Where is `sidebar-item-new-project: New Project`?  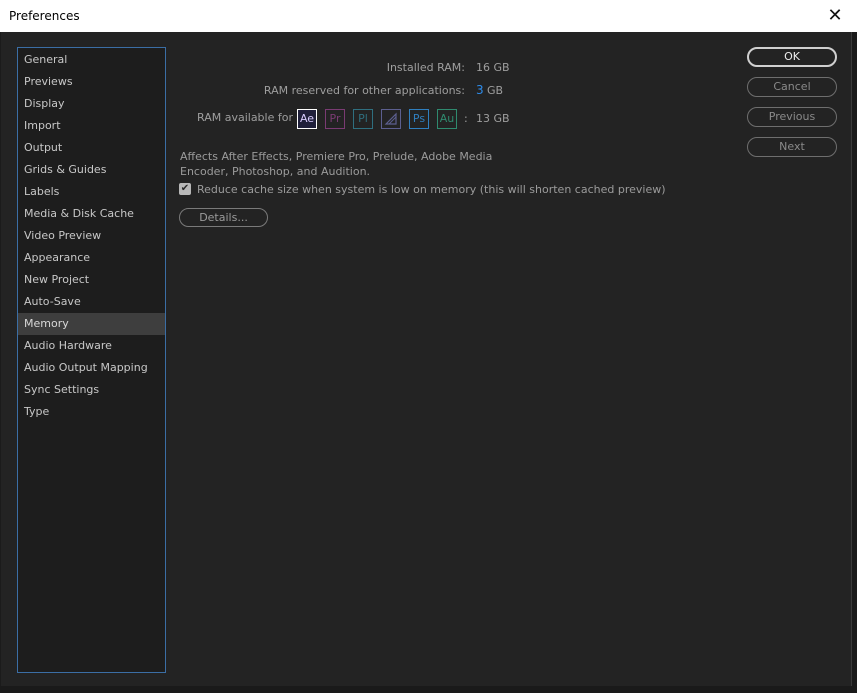 sidebar-item-new-project: New Project is located at coordinates (91, 280).